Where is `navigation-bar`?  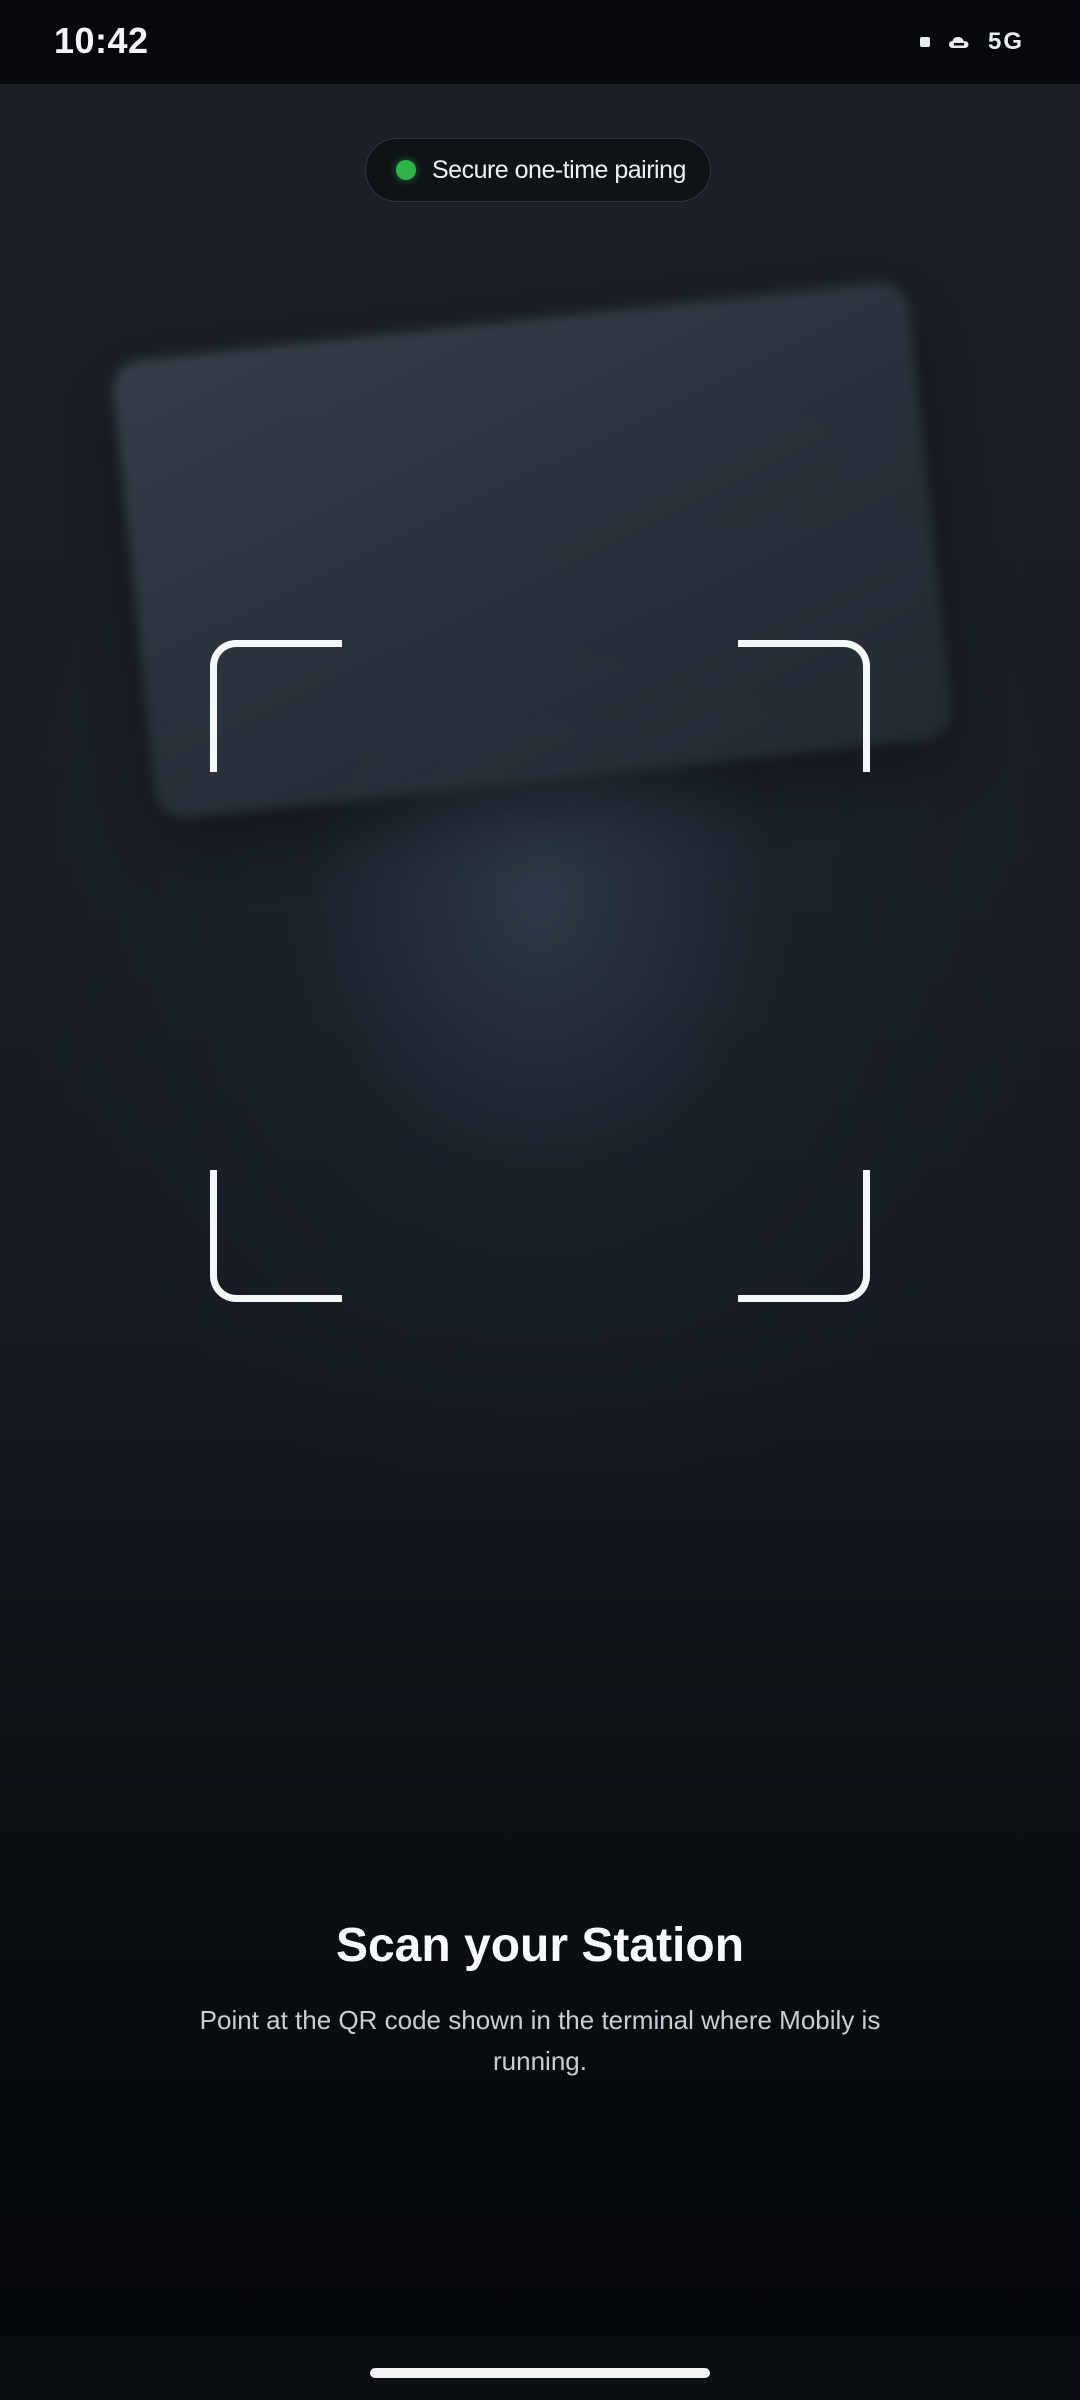 navigation-bar is located at coordinates (540, 2368).